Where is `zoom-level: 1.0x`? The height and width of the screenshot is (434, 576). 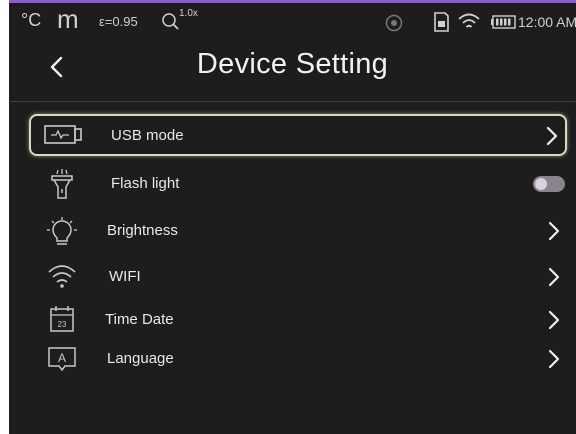 zoom-level: 1.0x is located at coordinates (188, 13).